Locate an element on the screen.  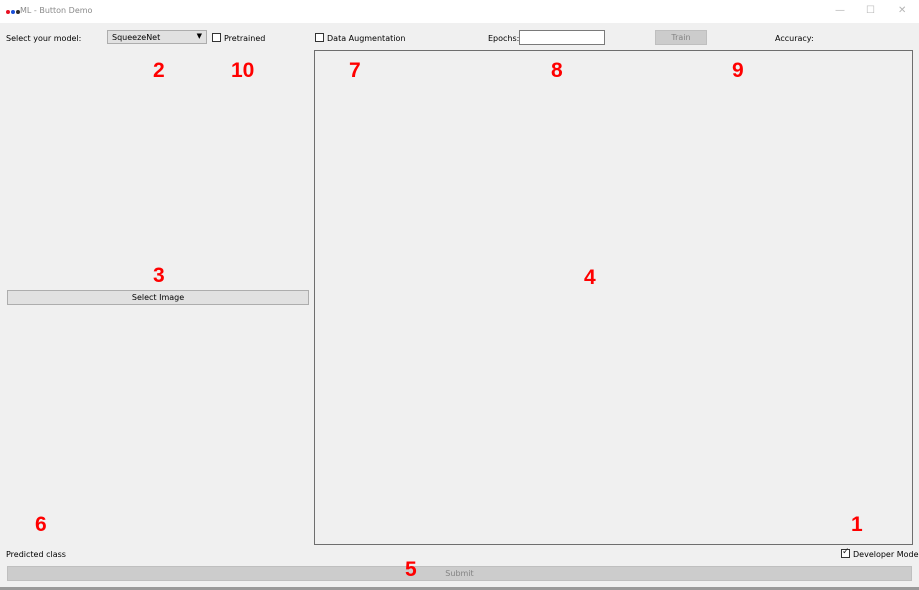
app-icon is located at coordinates (13, 12).